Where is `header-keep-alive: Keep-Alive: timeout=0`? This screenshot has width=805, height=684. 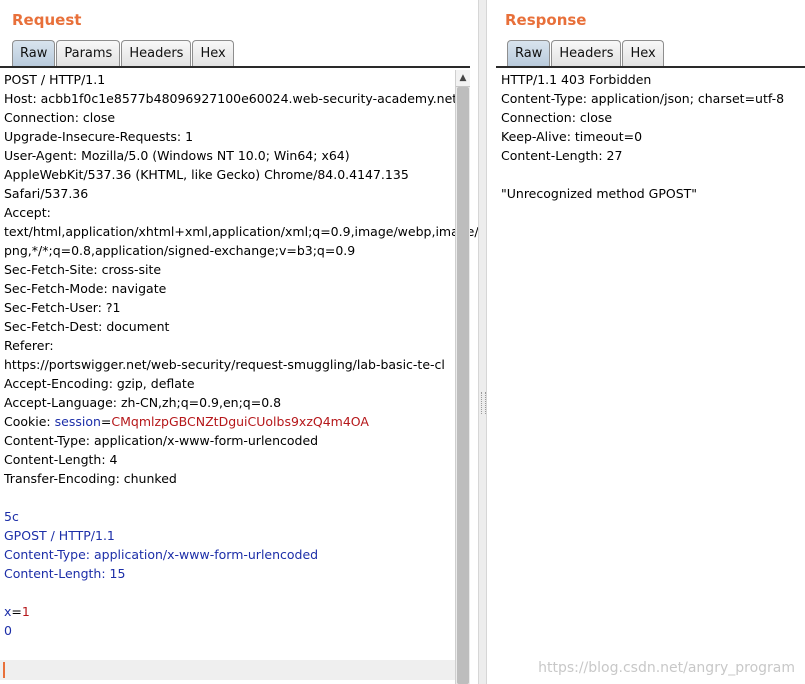
header-keep-alive: Keep-Alive: timeout=0 is located at coordinates (572, 136).